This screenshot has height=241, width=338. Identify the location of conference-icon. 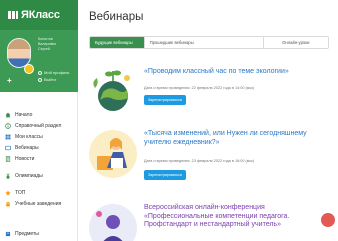
(113, 222).